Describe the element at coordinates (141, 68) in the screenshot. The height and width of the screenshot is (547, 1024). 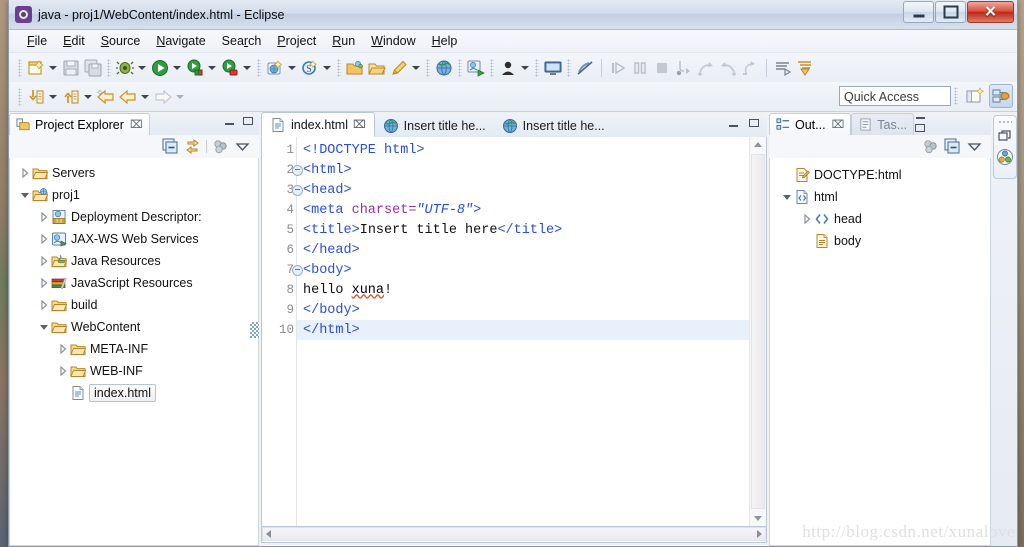
I see `debug-dropdown-icon` at that location.